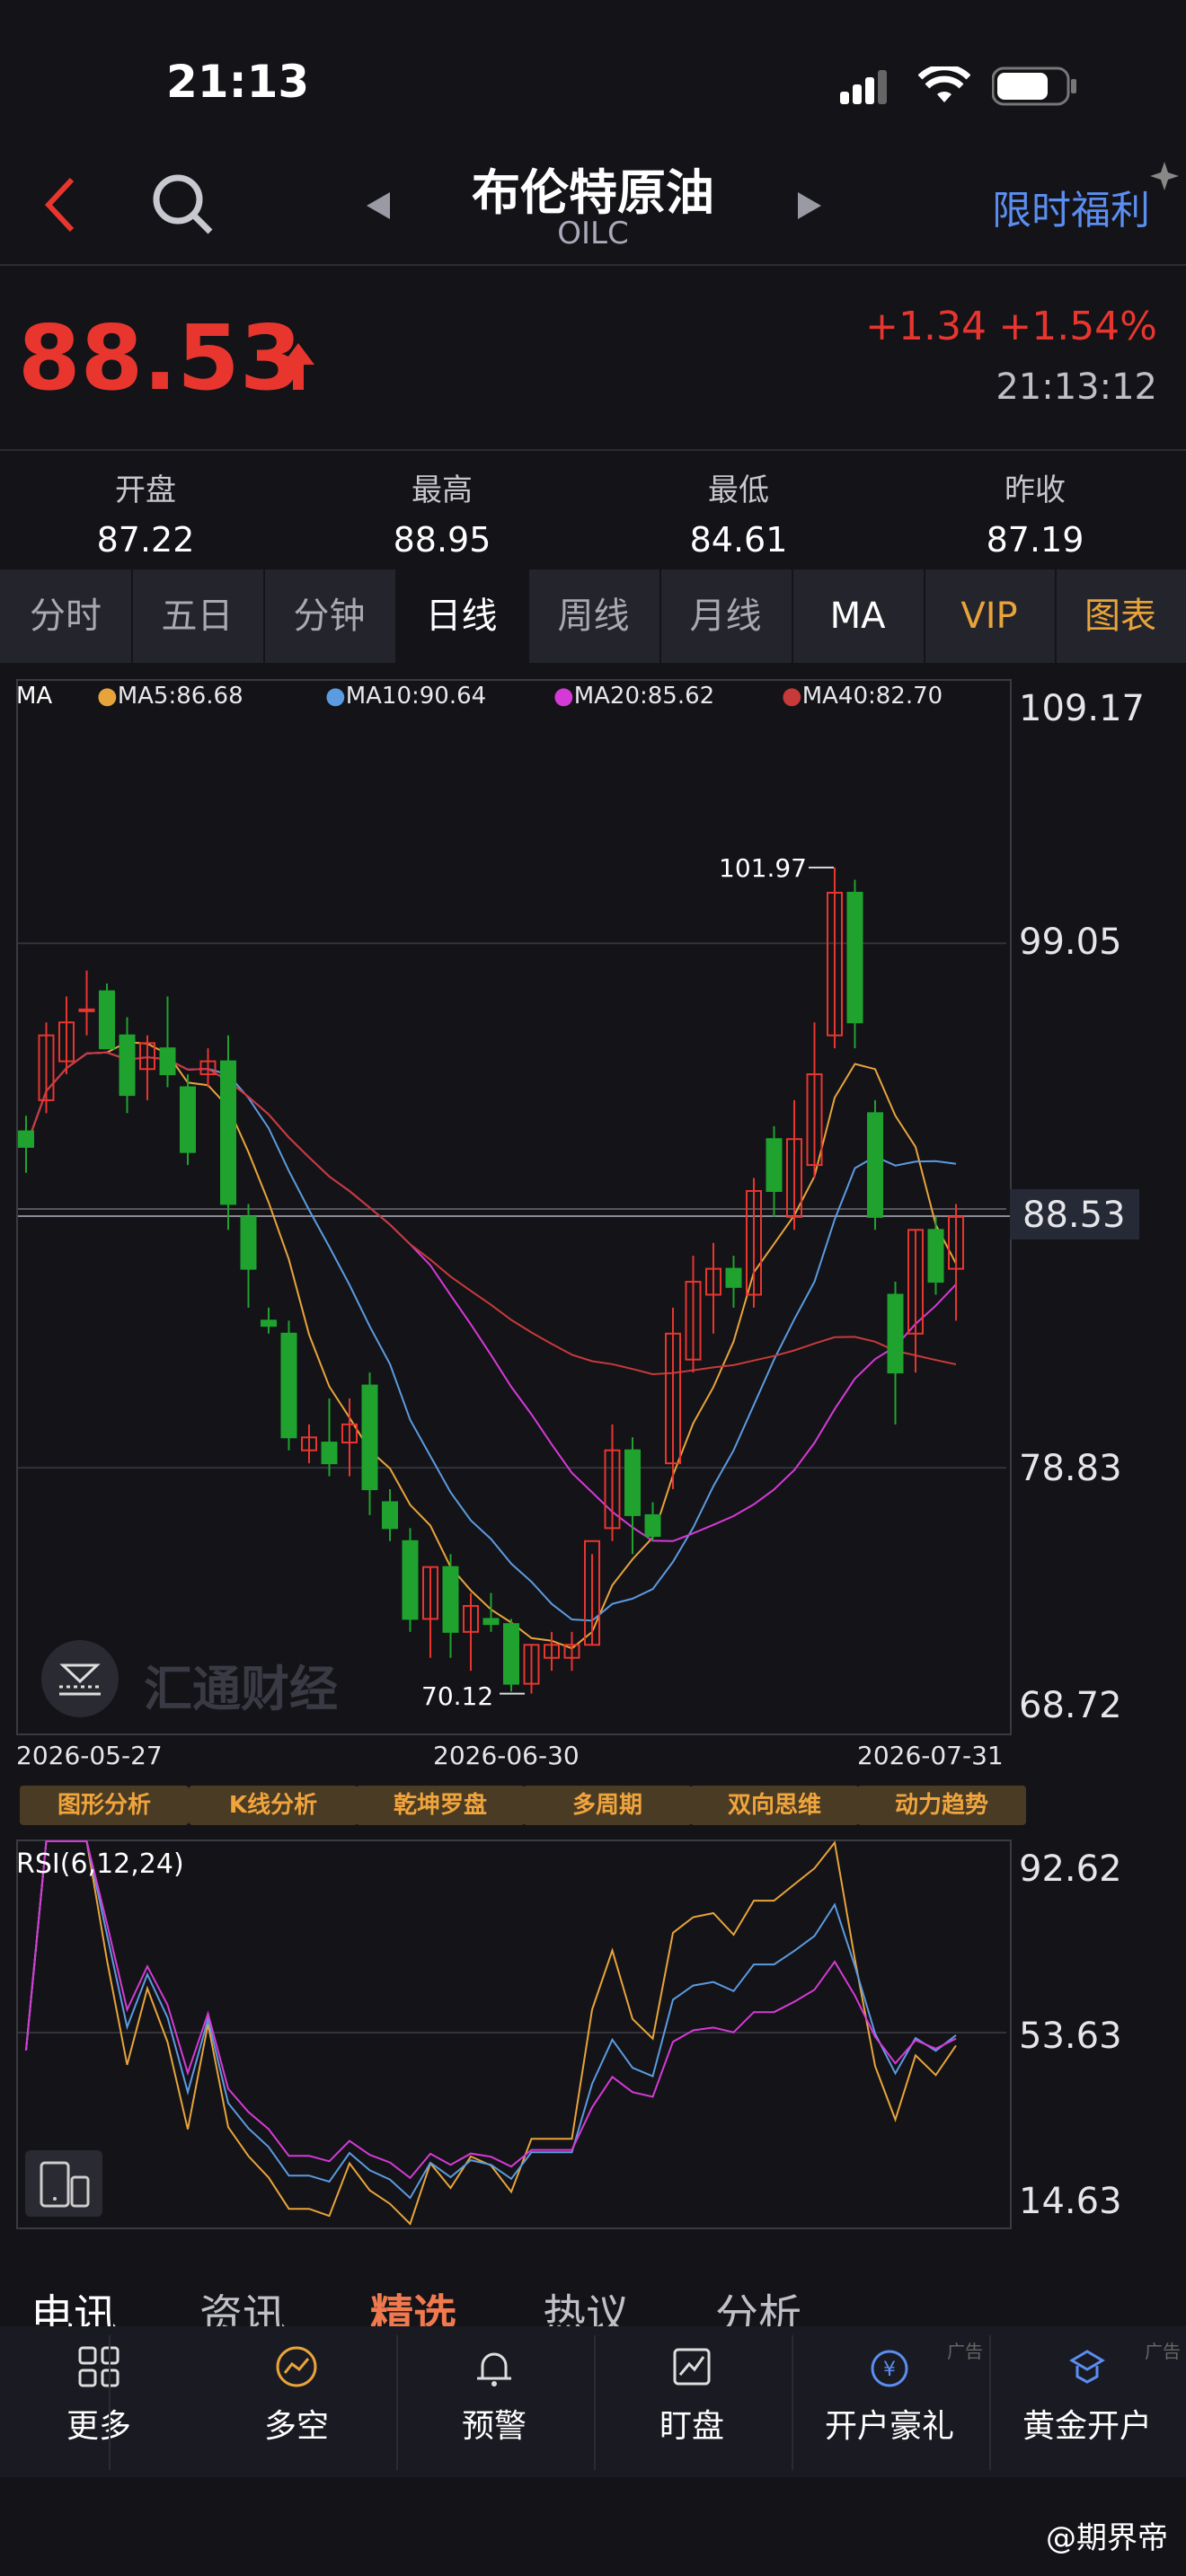 This screenshot has width=1186, height=2576. I want to click on toolbar-watch: 盯盘, so click(692, 2404).